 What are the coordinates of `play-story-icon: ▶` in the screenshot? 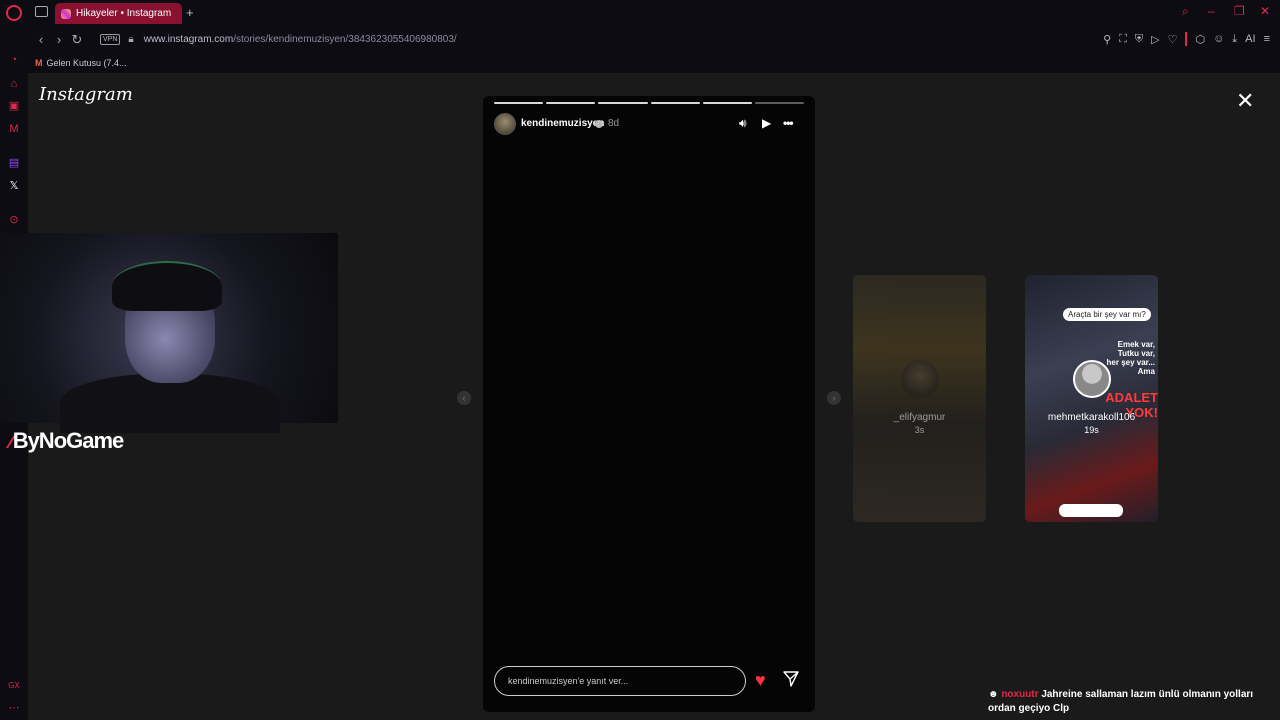 It's located at (766, 123).